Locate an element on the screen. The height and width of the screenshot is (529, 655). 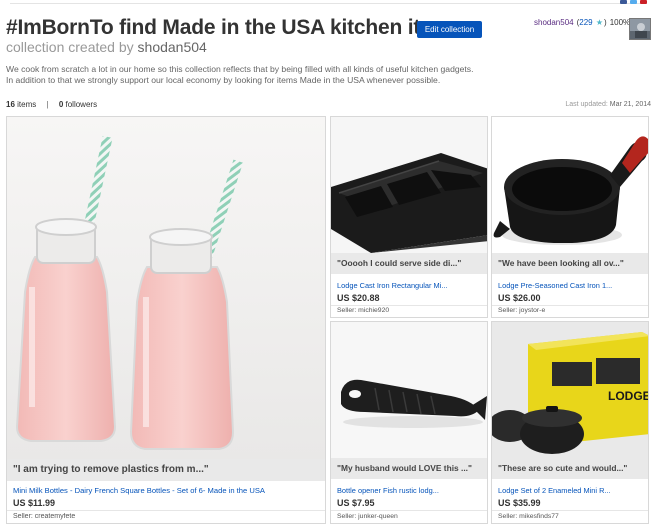
item-seller: Seller: createmyfete is located at coordinates (167, 516).